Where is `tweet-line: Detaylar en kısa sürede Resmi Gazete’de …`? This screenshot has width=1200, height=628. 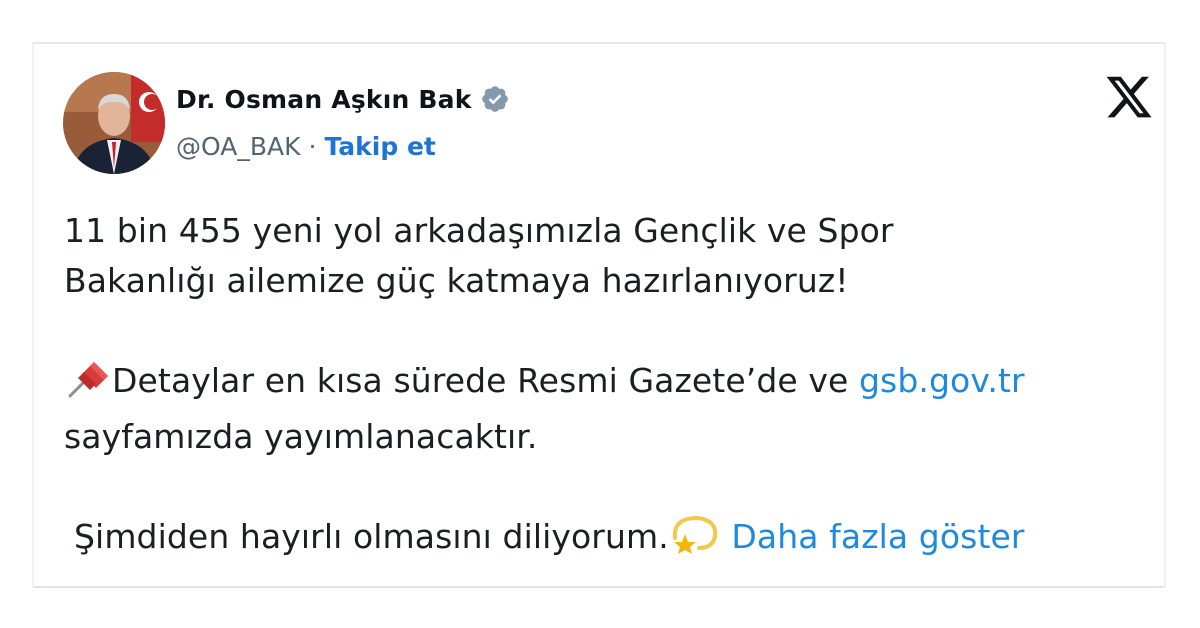
tweet-line: Detaylar en kısa sürede Resmi Gazete’de … is located at coordinates (604, 384).